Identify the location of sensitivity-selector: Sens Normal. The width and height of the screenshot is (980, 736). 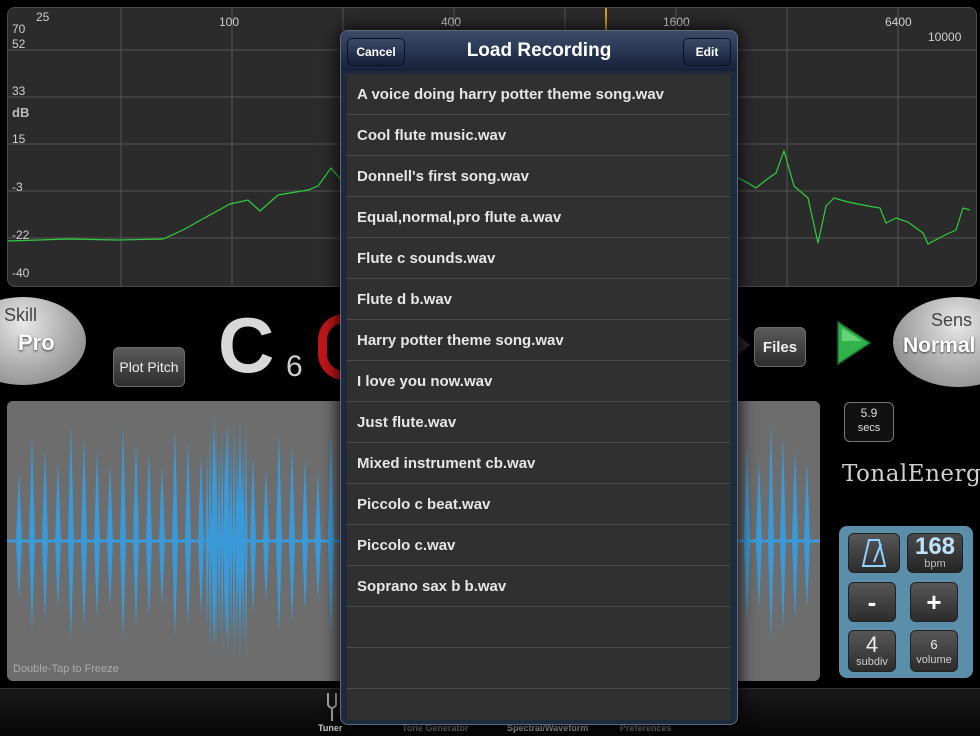
(936, 342).